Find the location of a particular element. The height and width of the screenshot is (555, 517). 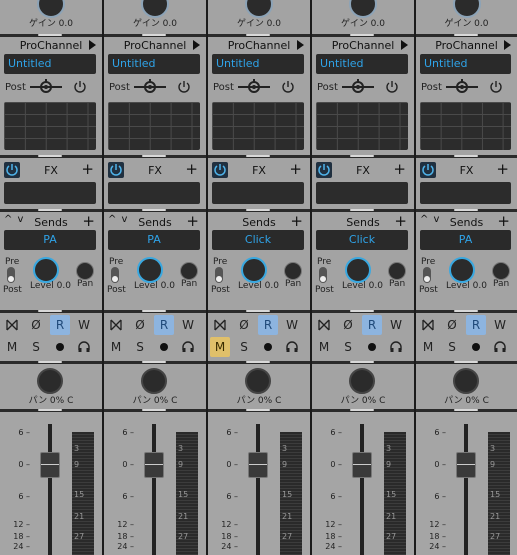

phase-button is located at coordinates (12, 325).